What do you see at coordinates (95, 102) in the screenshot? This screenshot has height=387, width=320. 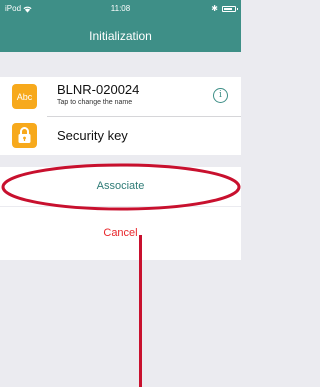 I see `device-name-hint: Tap to change the name` at bounding box center [95, 102].